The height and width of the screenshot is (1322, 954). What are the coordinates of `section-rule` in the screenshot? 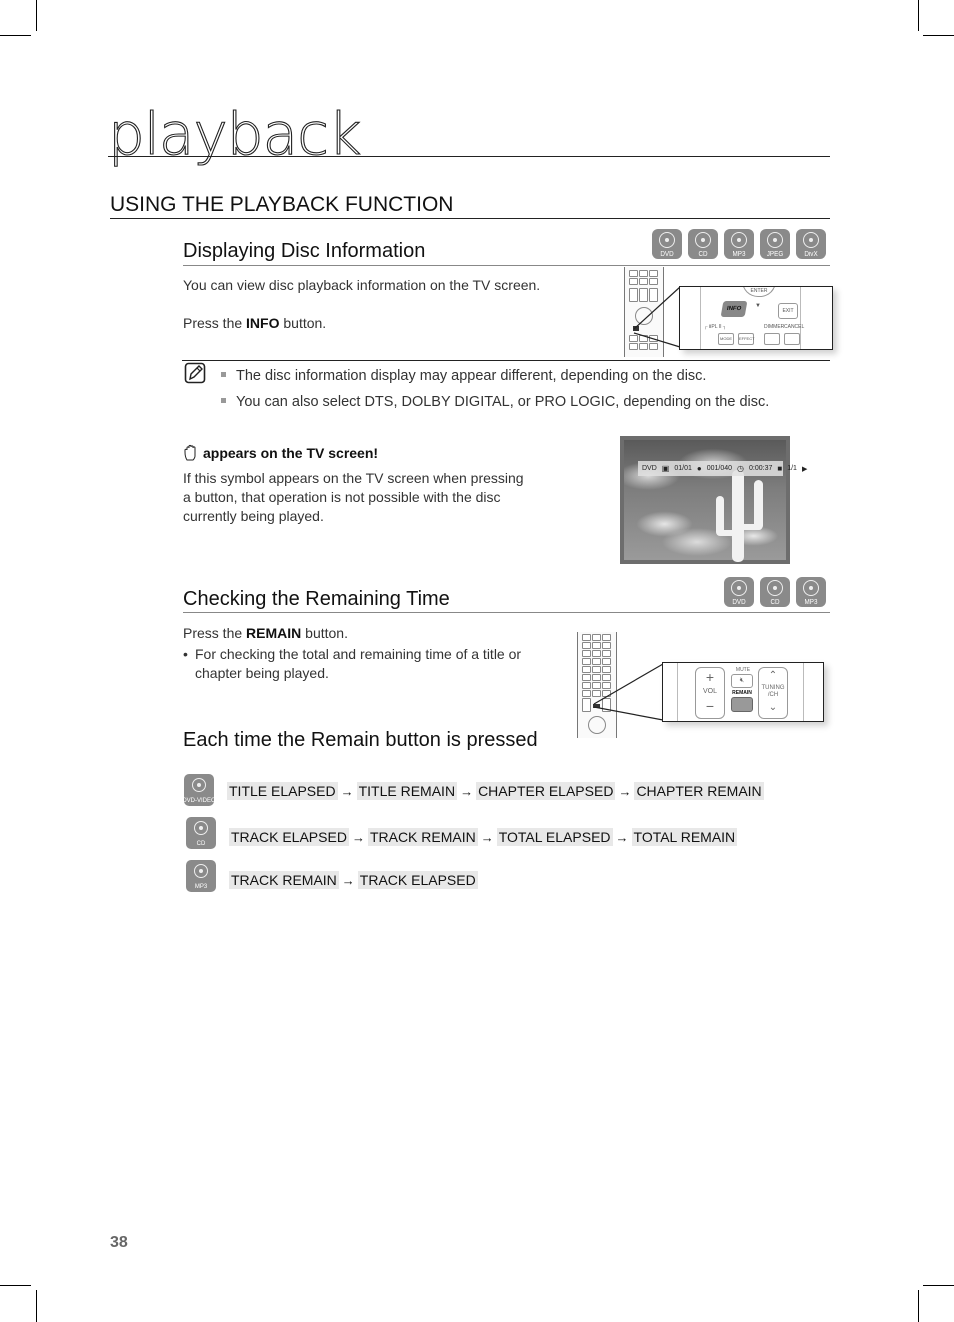 It's located at (470, 218).